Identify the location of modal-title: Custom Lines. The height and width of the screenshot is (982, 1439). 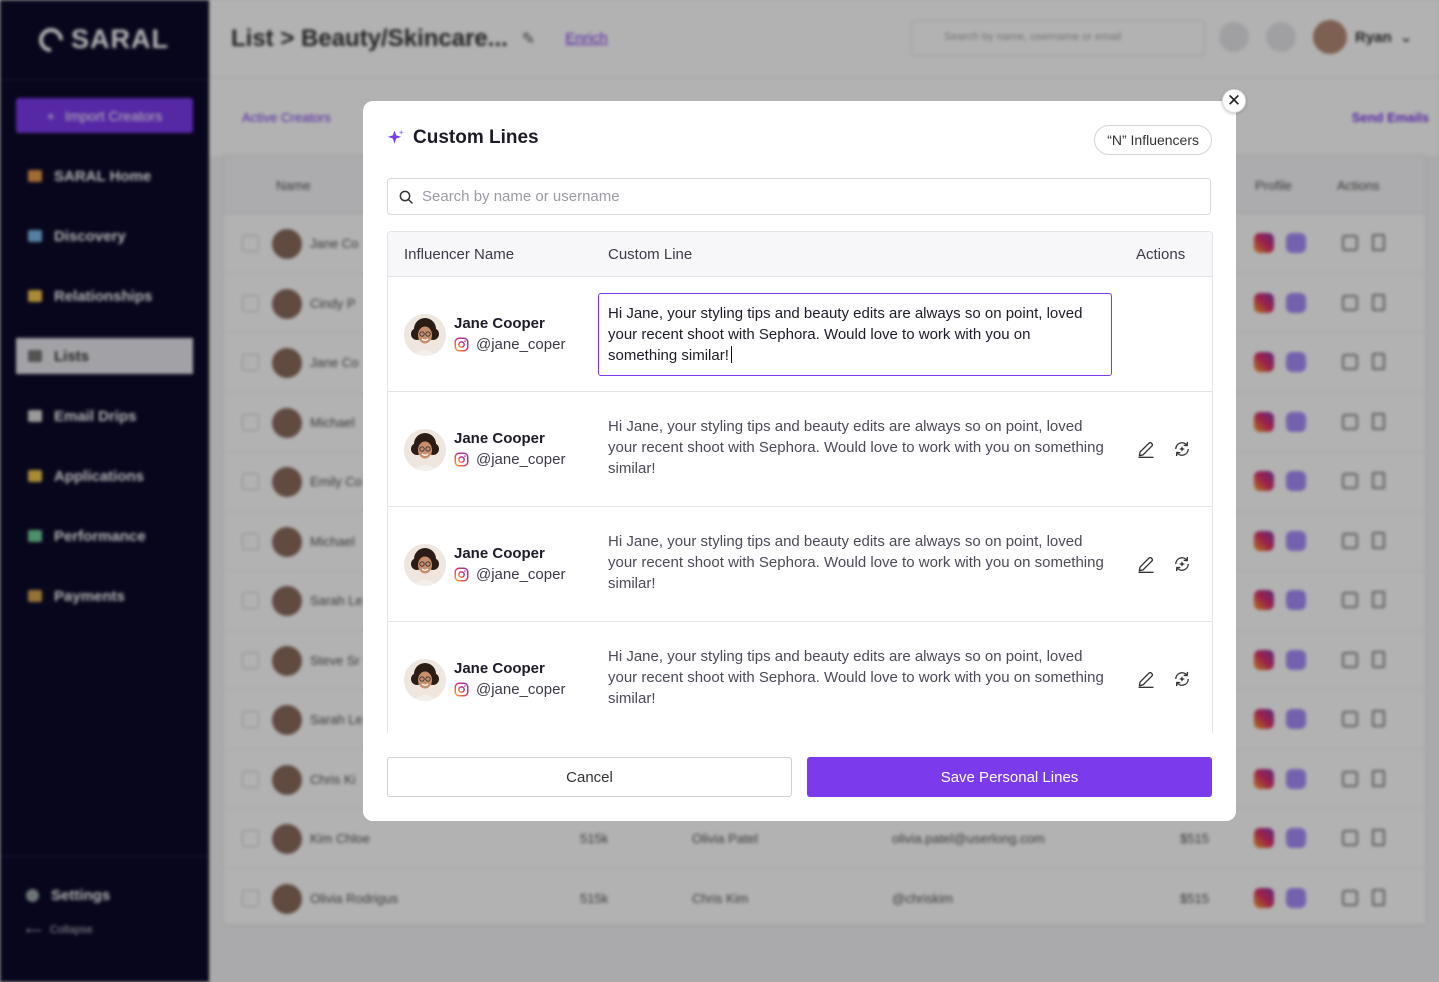
(476, 137).